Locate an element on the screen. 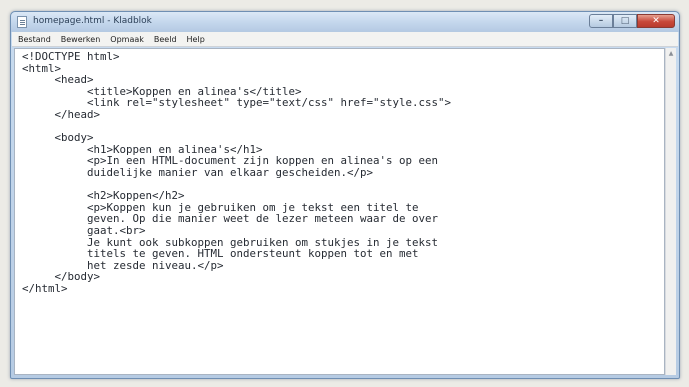 The width and height of the screenshot is (689, 387). minimize-button: – is located at coordinates (601, 21).